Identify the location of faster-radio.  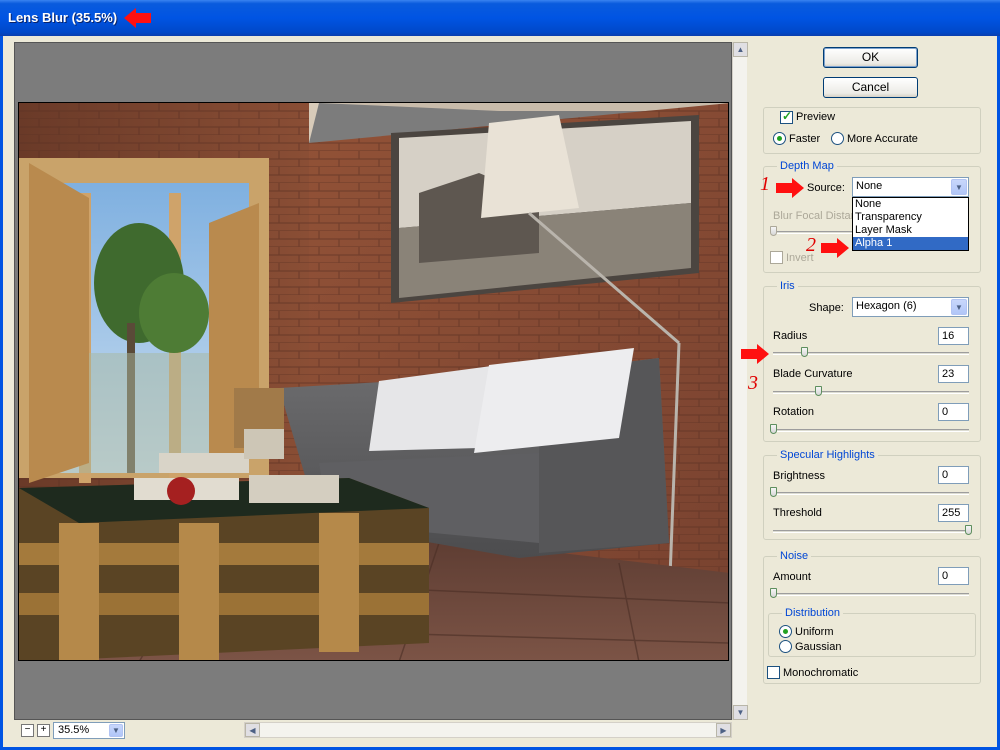
(779, 138).